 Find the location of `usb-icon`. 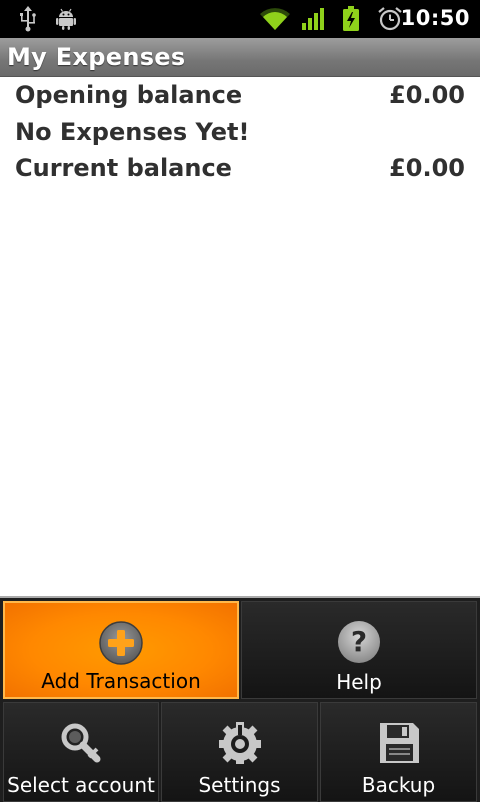

usb-icon is located at coordinates (28, 19).